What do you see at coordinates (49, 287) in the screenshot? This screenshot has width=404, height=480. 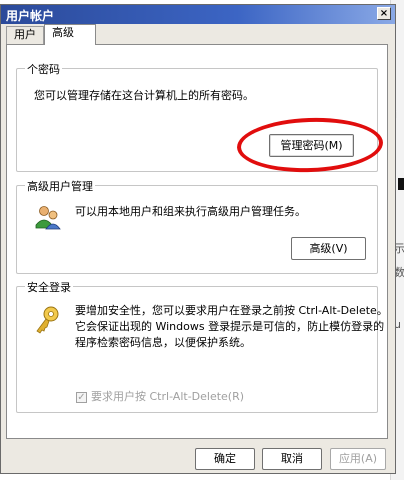 I see `secure-legend: 安全登录` at bounding box center [49, 287].